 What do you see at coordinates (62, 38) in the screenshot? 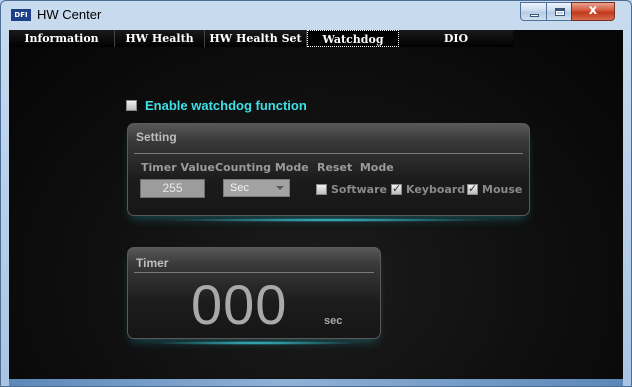
I see `tab-information: Information` at bounding box center [62, 38].